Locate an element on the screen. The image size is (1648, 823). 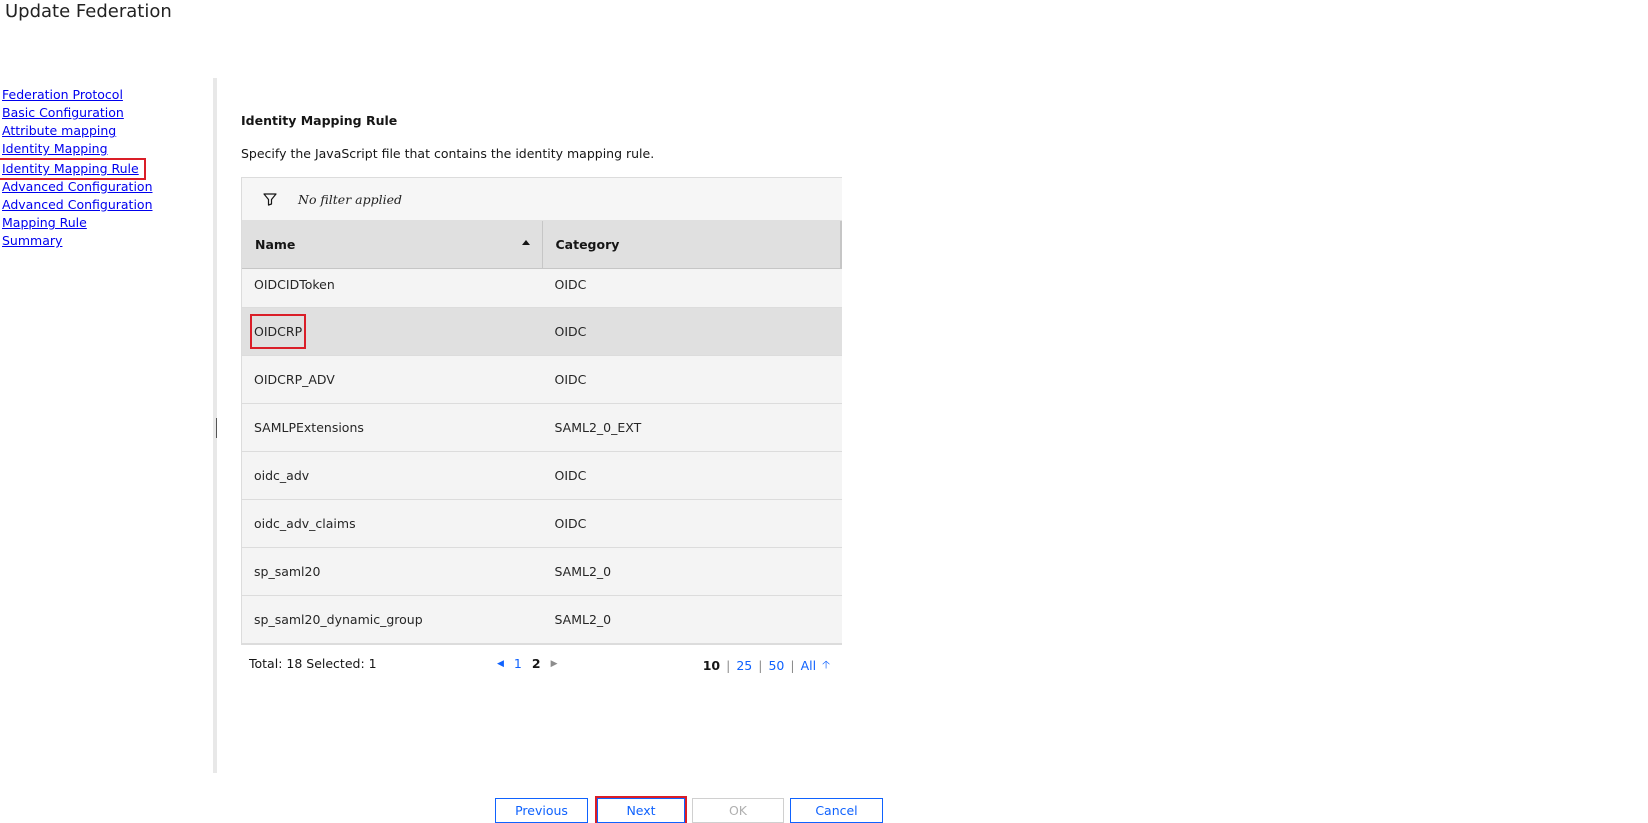
nav-item-identity-mapping: Identity Mapping is located at coordinates (100, 149).